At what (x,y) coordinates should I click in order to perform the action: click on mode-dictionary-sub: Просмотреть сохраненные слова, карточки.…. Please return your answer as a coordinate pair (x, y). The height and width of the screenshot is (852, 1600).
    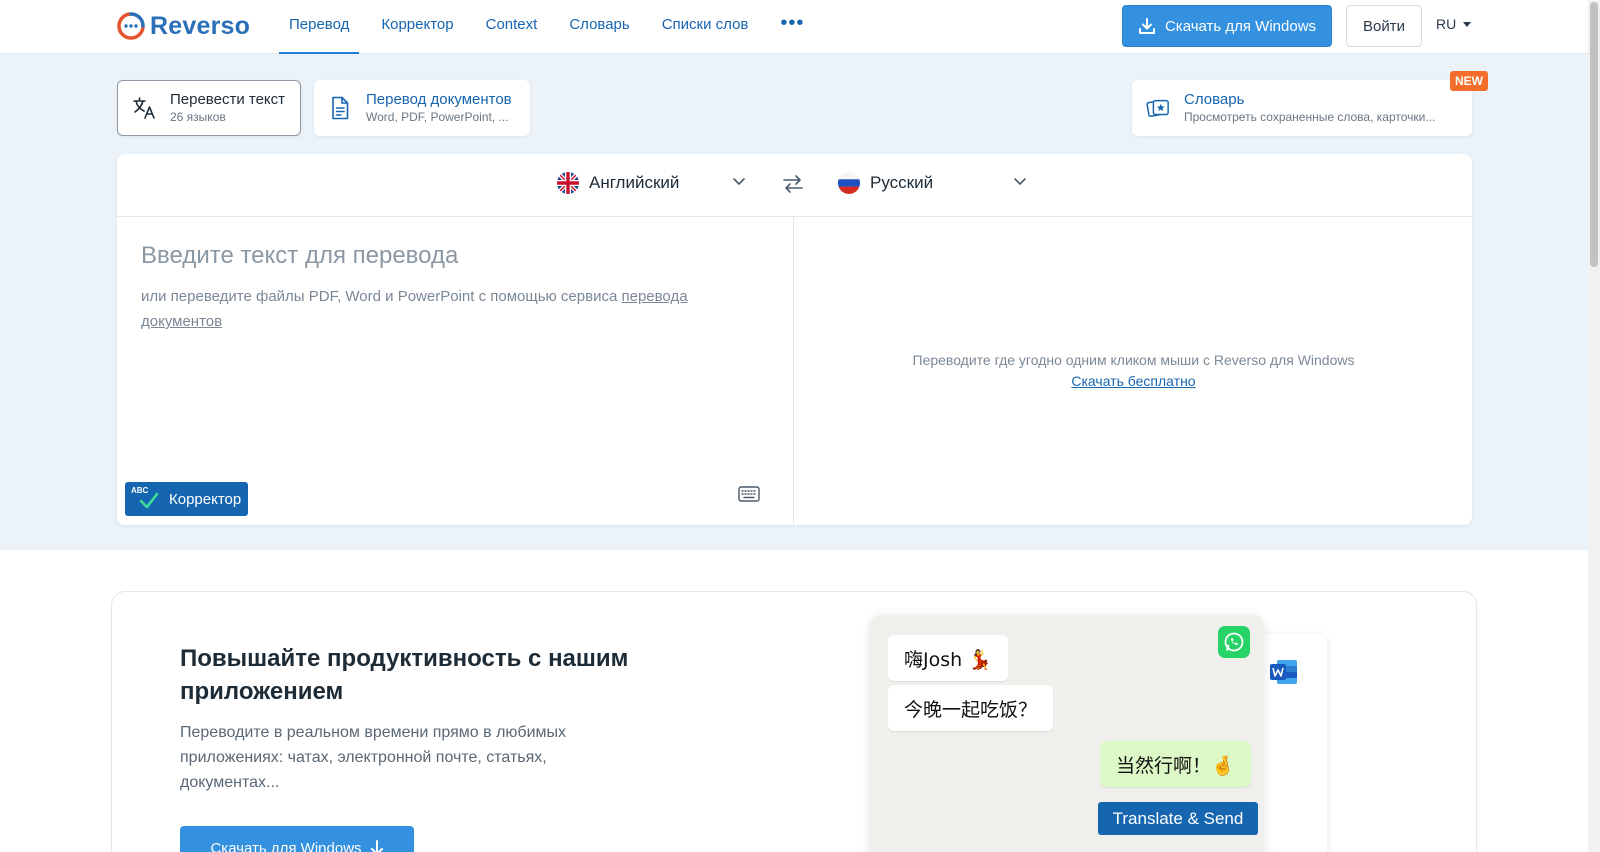
    Looking at the image, I should click on (1310, 117).